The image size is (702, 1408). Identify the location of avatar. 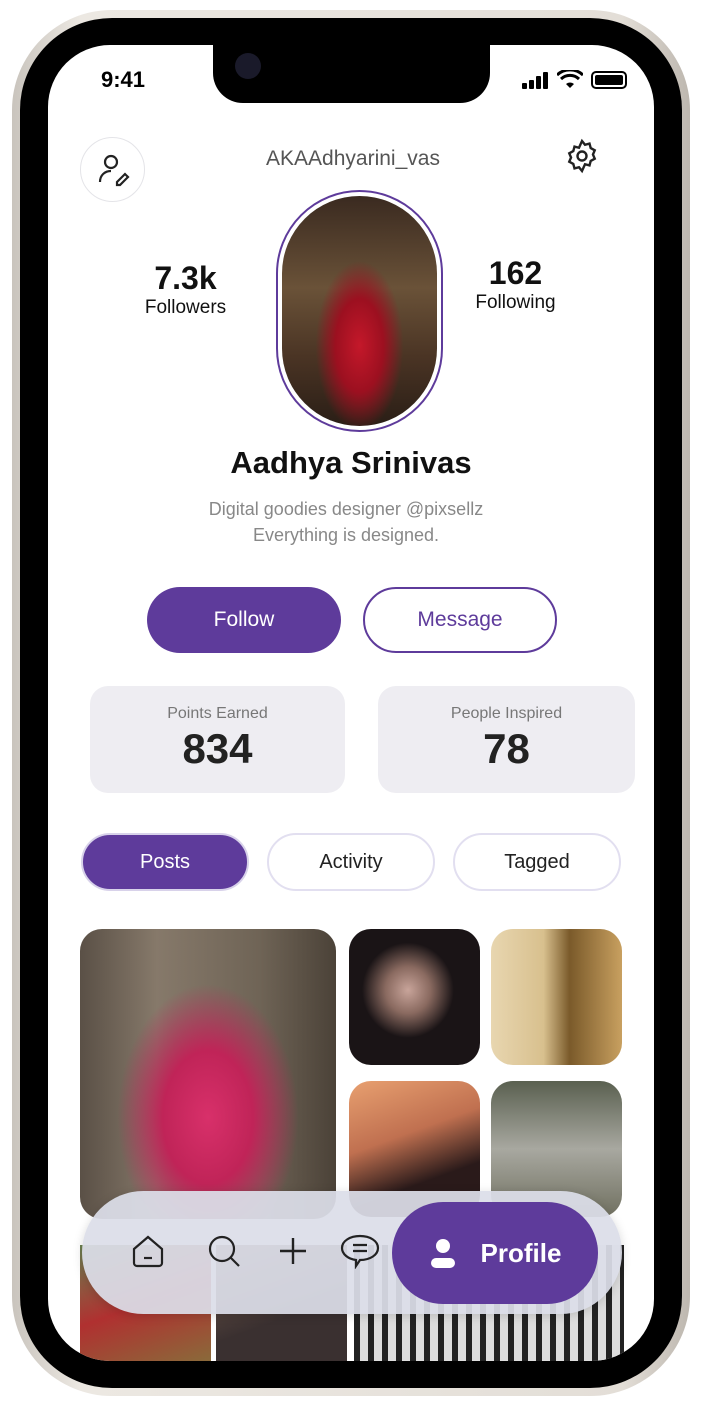
(359, 311).